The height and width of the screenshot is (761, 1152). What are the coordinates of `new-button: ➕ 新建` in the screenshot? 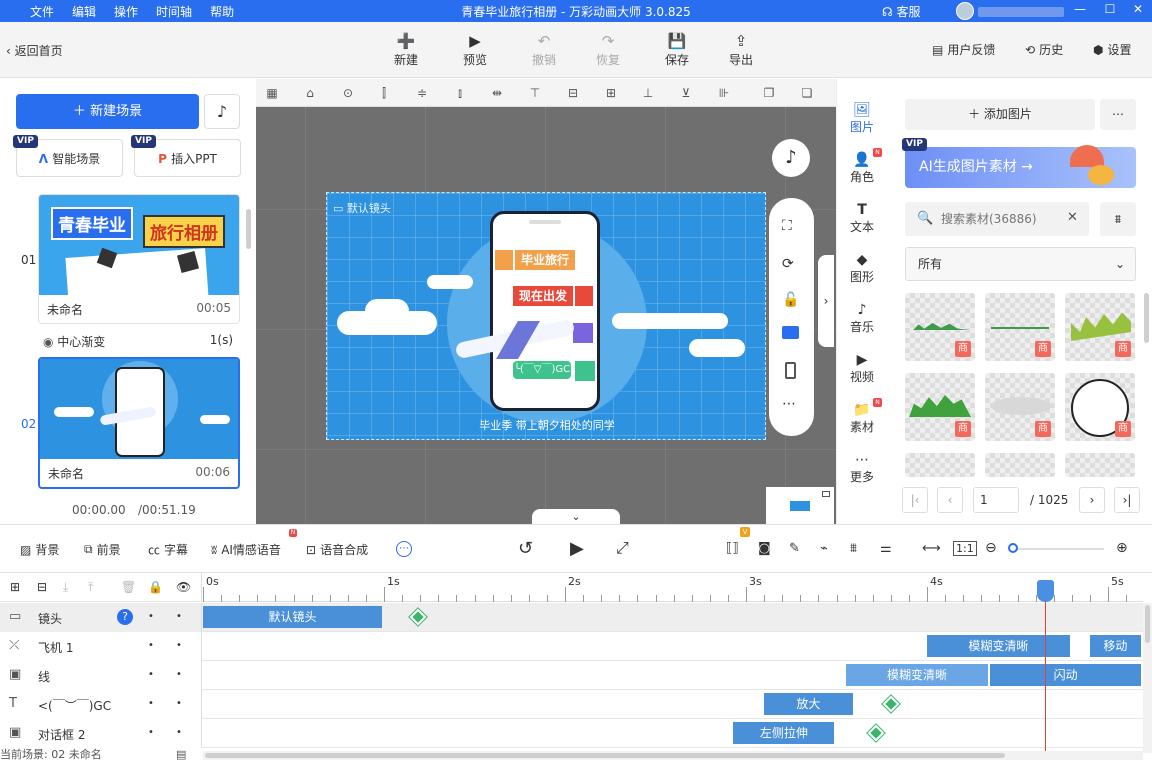 It's located at (406, 50).